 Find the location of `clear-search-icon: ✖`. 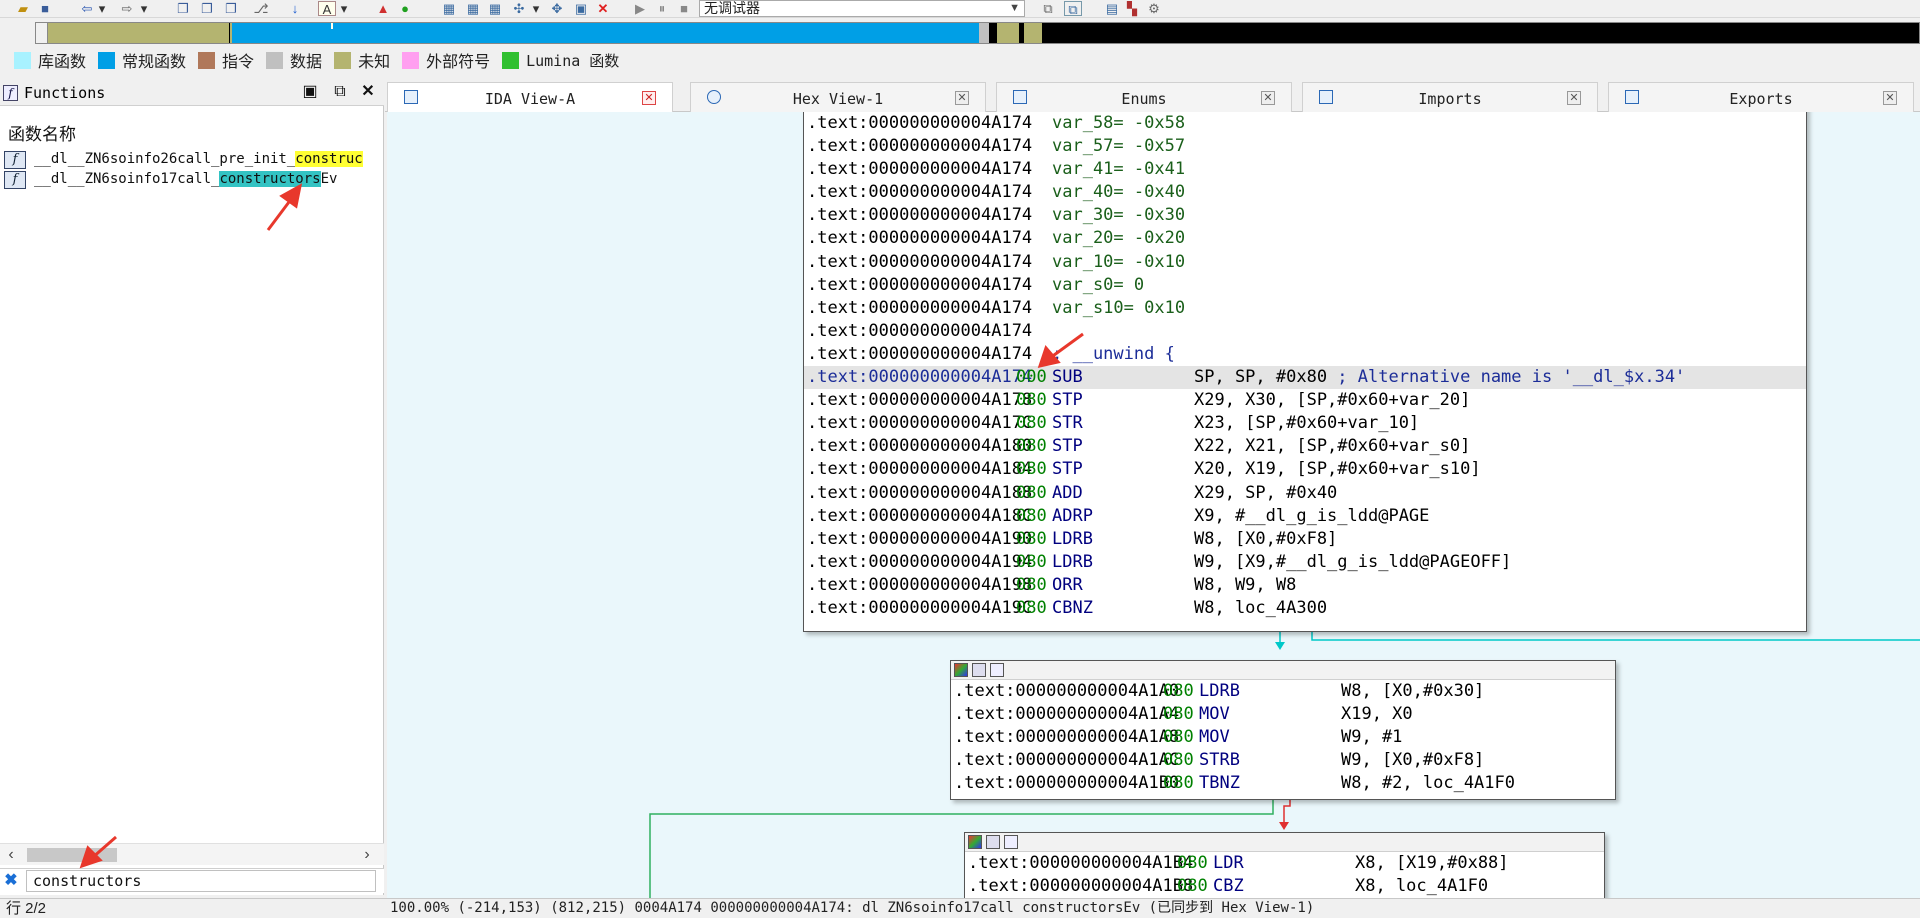

clear-search-icon: ✖ is located at coordinates (11, 881).